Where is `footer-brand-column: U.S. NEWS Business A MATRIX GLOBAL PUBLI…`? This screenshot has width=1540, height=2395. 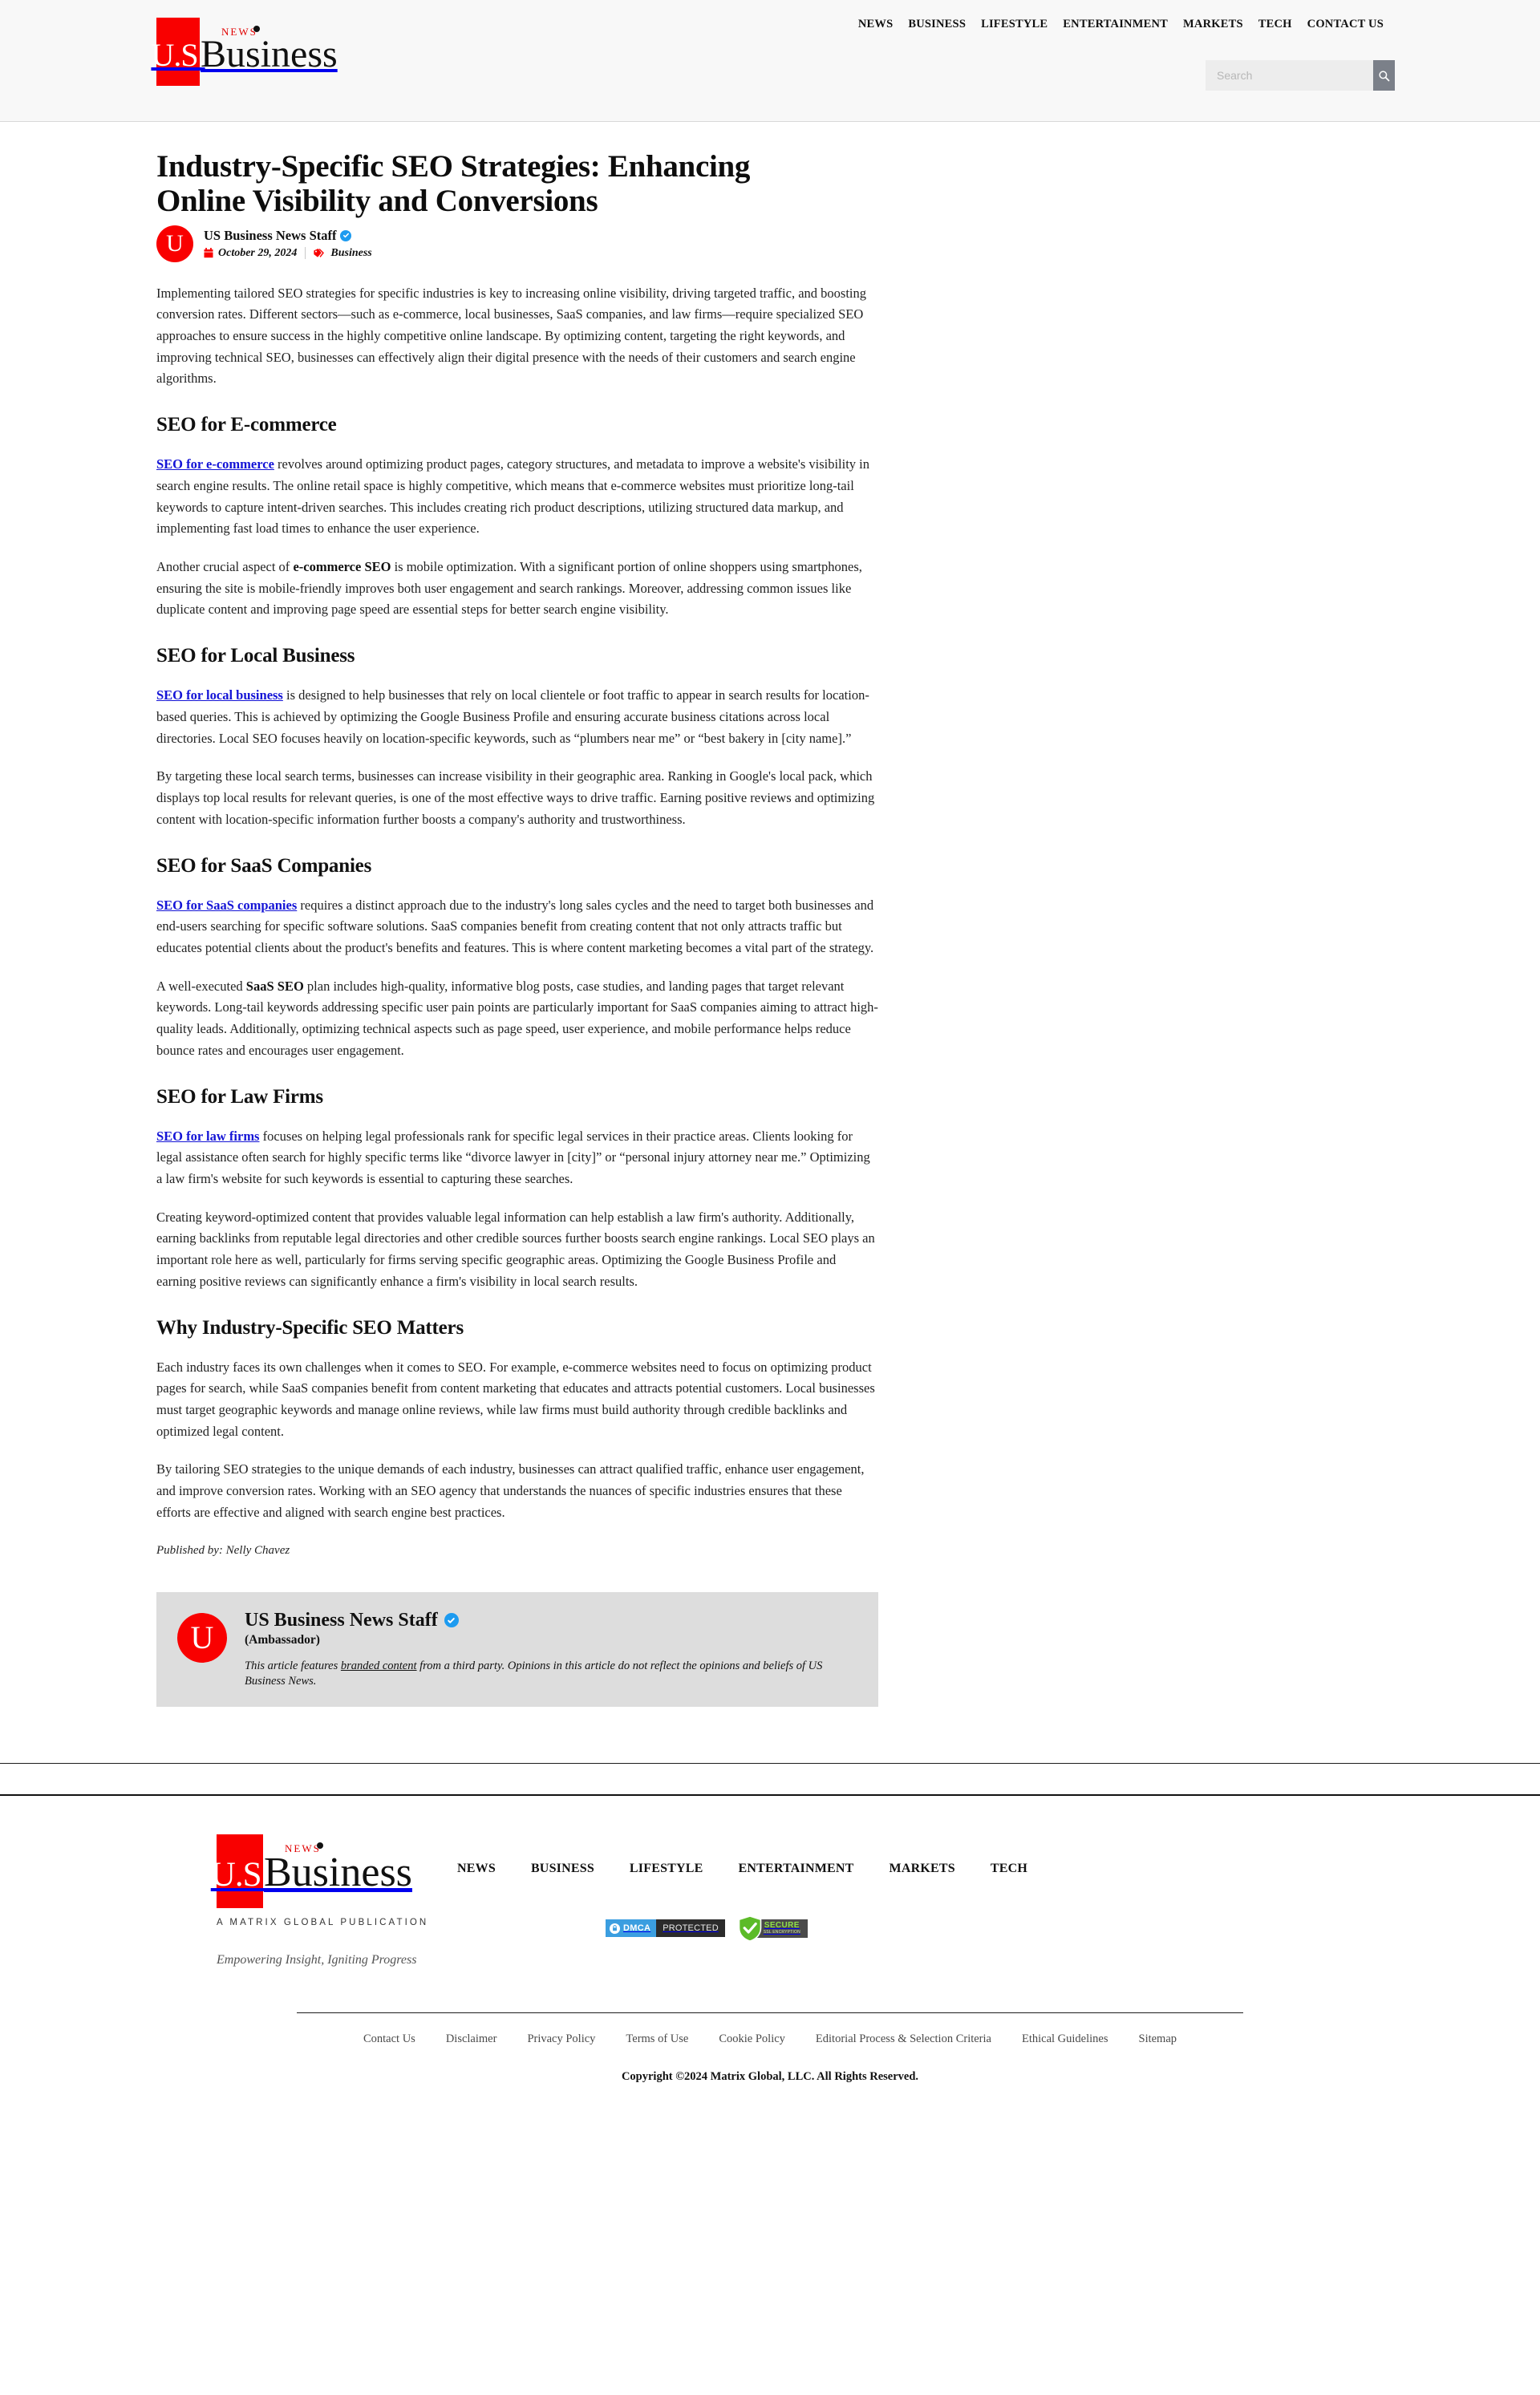 footer-brand-column: U.S. NEWS Business A MATRIX GLOBAL PUBLI… is located at coordinates (304, 1900).